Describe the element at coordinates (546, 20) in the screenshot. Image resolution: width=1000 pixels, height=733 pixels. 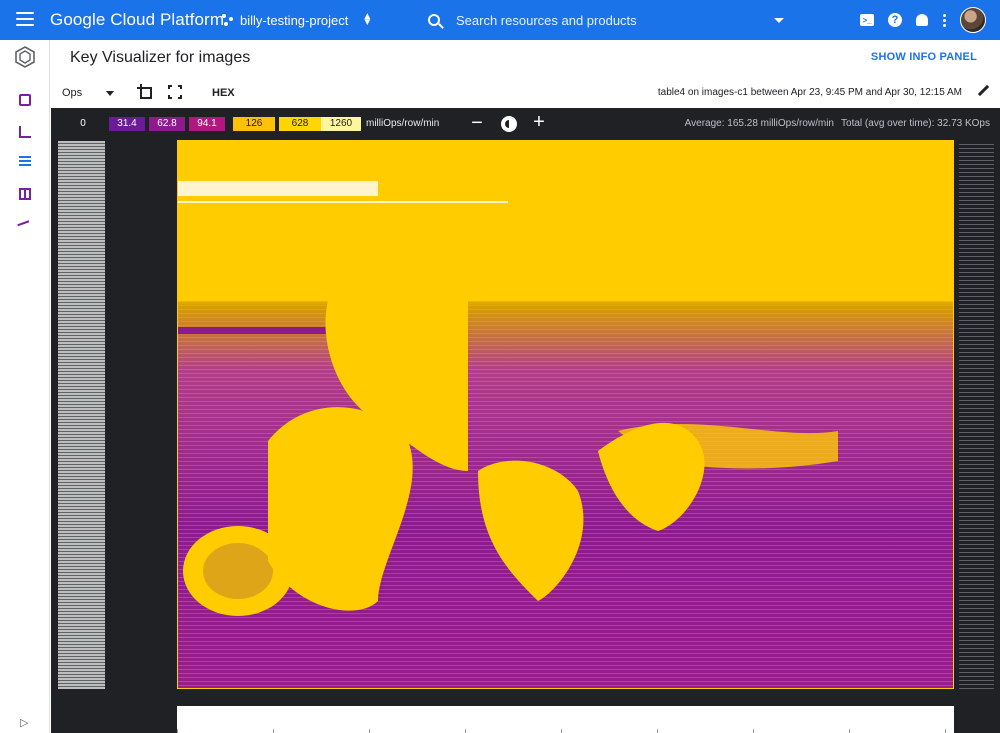
I see `search-placeholder: Search resources and products` at that location.